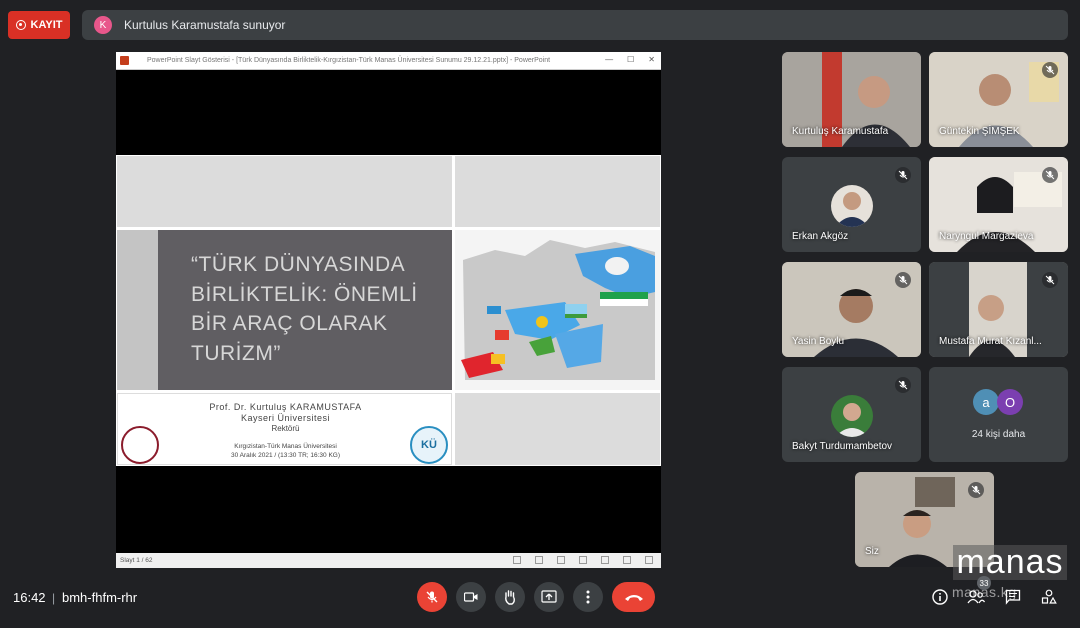 This screenshot has width=1080, height=628. What do you see at coordinates (851, 99) in the screenshot?
I see `participant-tile: Kurtuluş Karamustafa` at bounding box center [851, 99].